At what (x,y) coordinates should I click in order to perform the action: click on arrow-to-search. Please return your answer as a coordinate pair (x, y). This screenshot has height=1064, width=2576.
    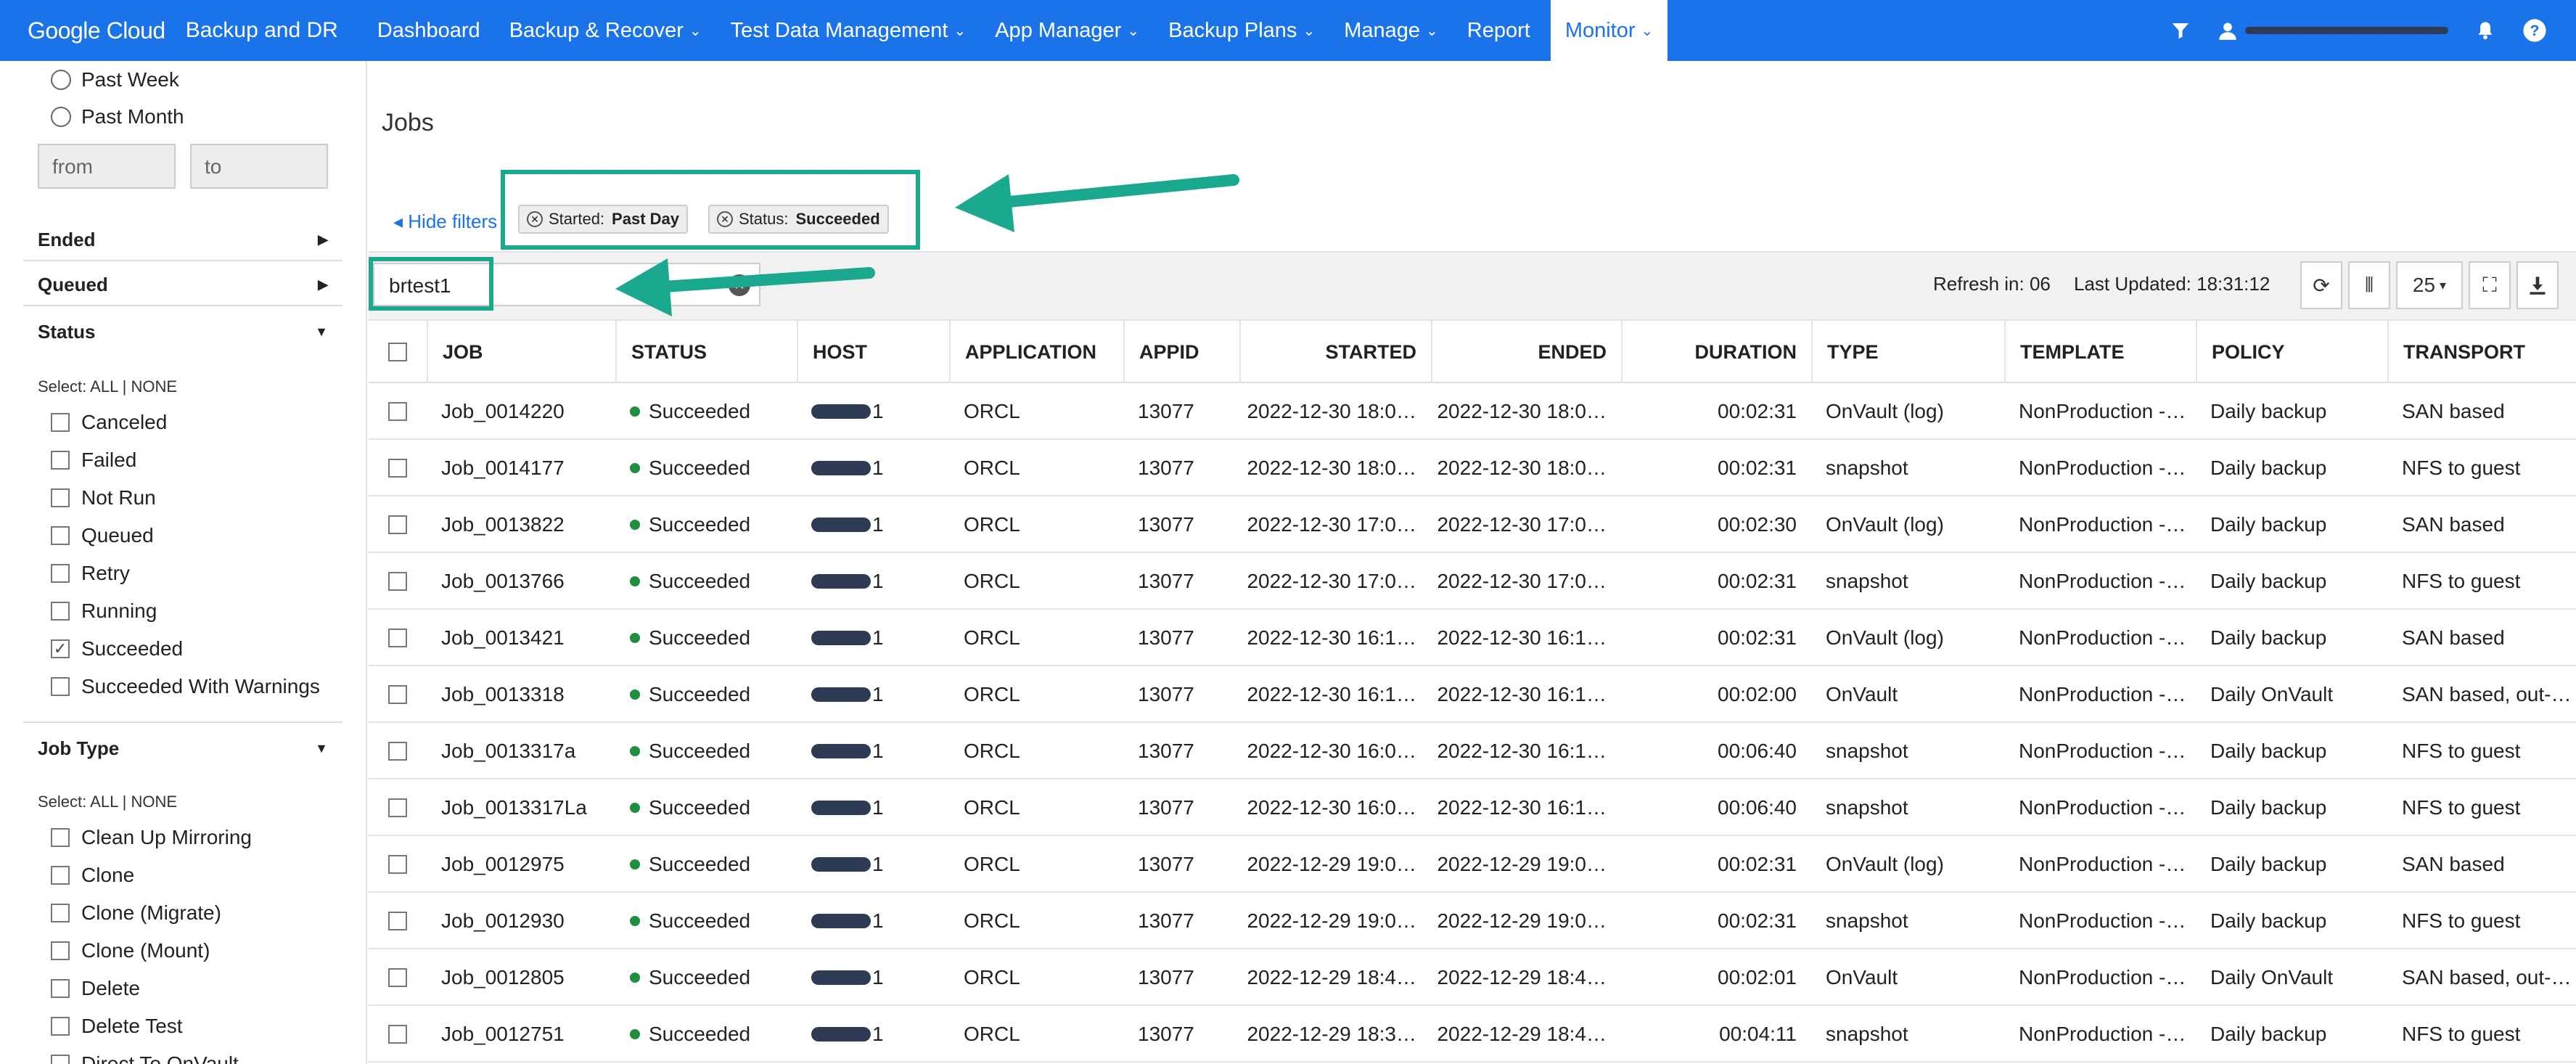
    Looking at the image, I should click on (745, 287).